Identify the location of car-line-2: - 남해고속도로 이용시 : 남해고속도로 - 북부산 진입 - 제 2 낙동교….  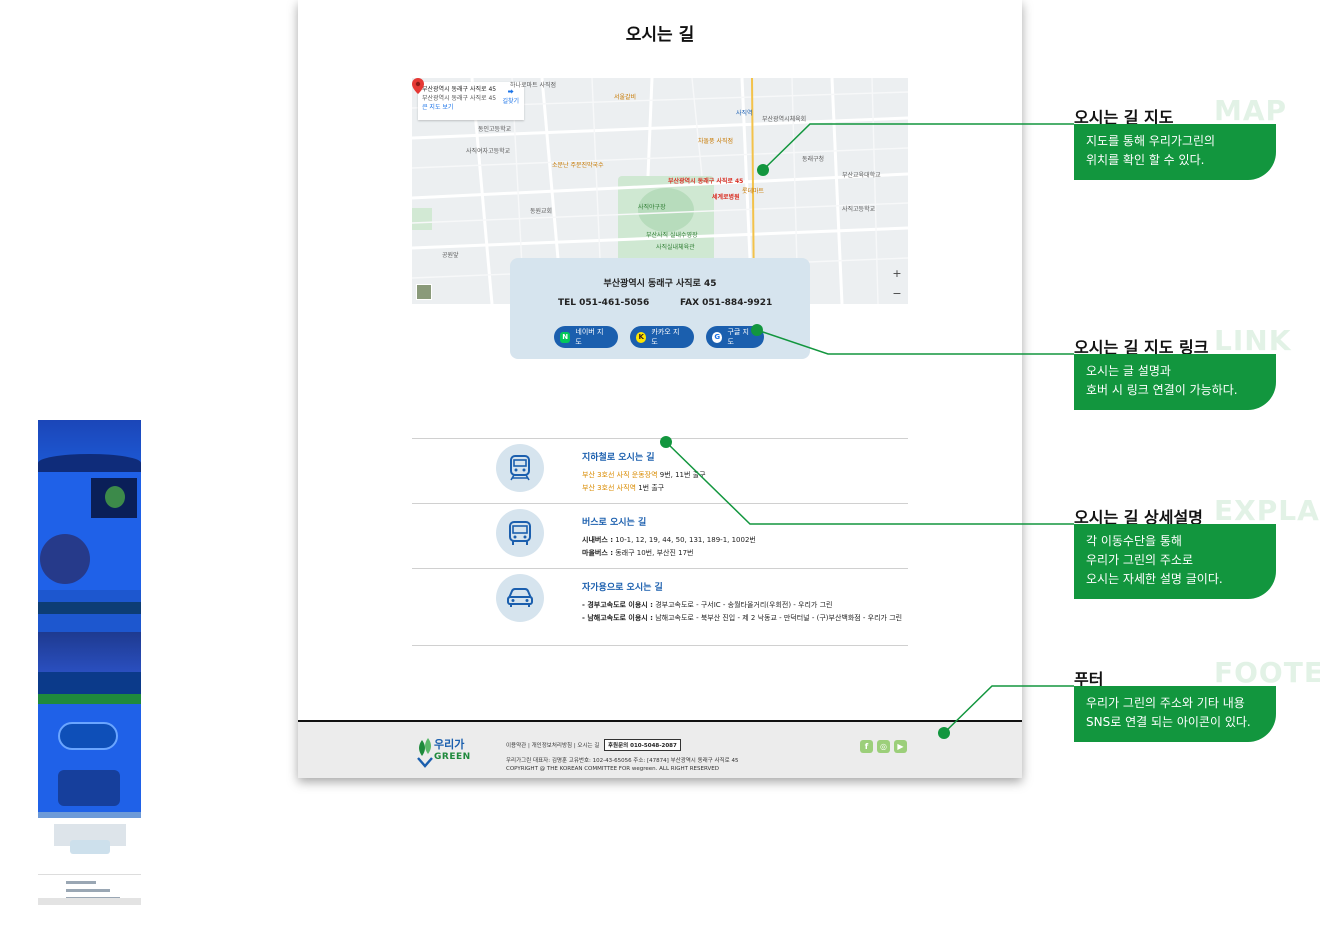
(742, 618).